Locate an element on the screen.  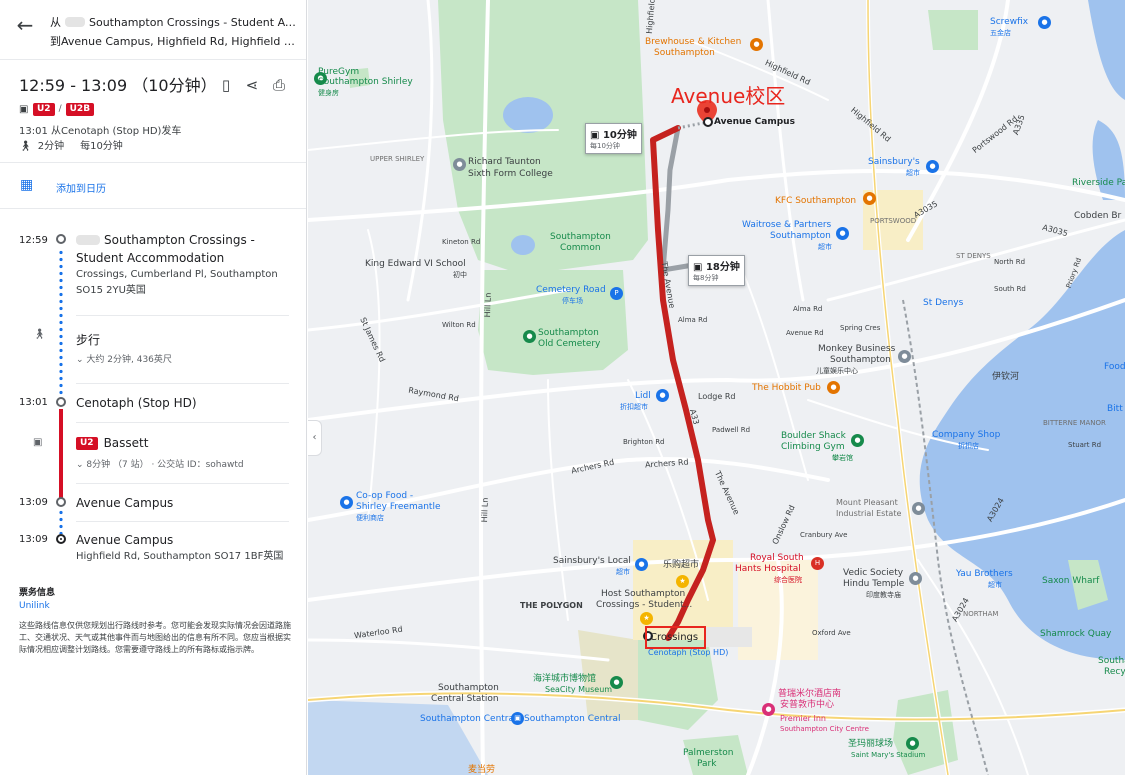
map-place-central-station: Southampton is located at coordinates (468, 688).